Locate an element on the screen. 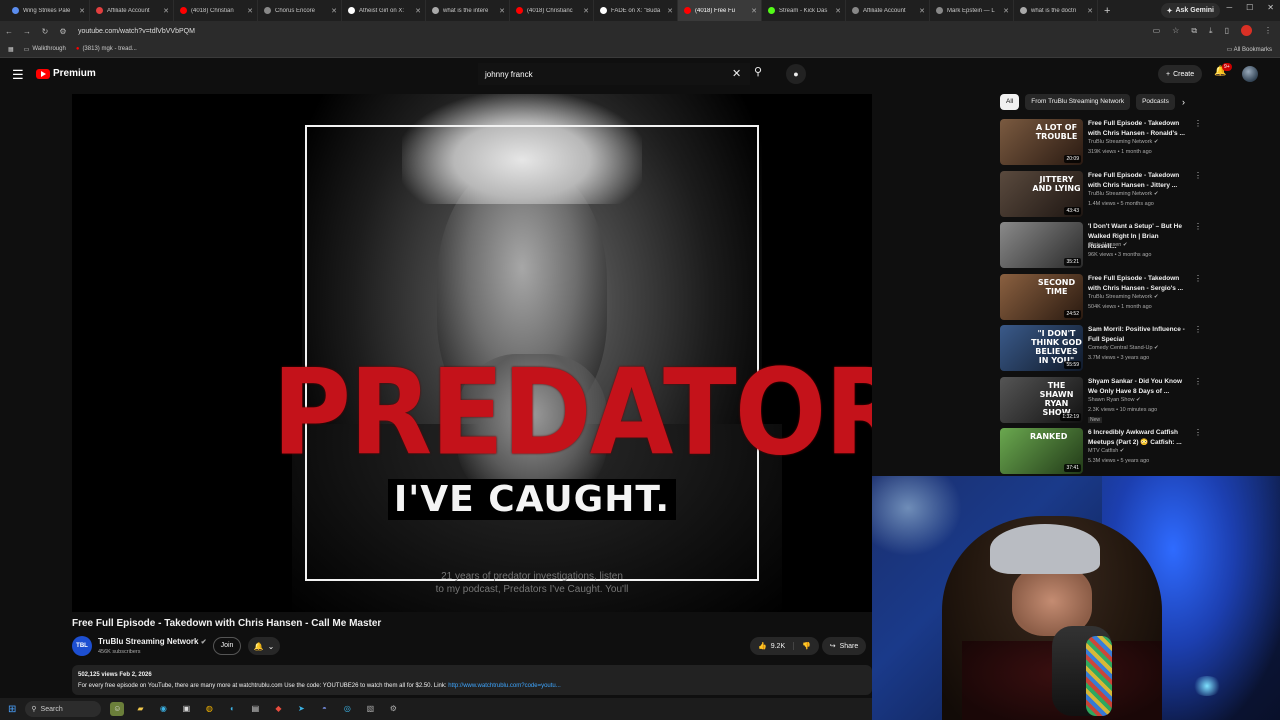 This screenshot has width=1280, height=720. ask-gemini-button: ✦ Ask Gemini is located at coordinates (1190, 10).